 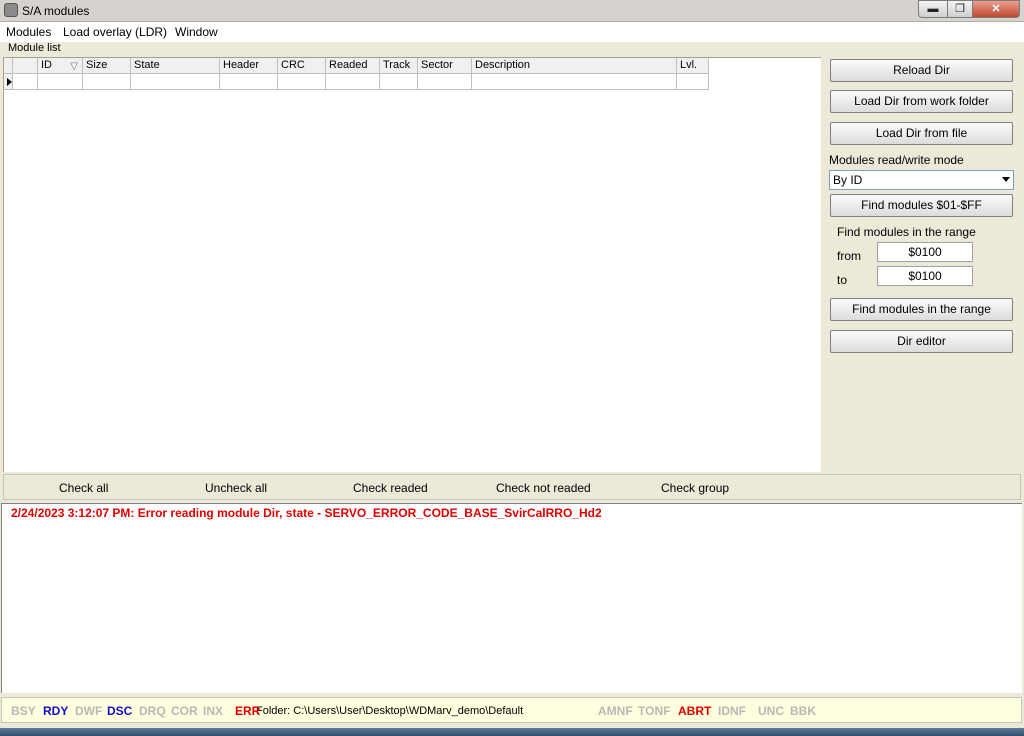 What do you see at coordinates (732, 711) in the screenshot?
I see `flag-idnf: IDNF` at bounding box center [732, 711].